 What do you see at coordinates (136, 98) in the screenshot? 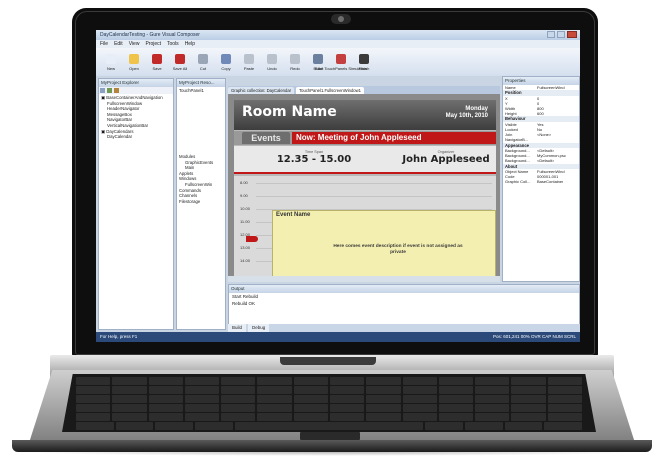
I see `explorer-item: ▣ BaseContainerAndNavigation` at bounding box center [136, 98].